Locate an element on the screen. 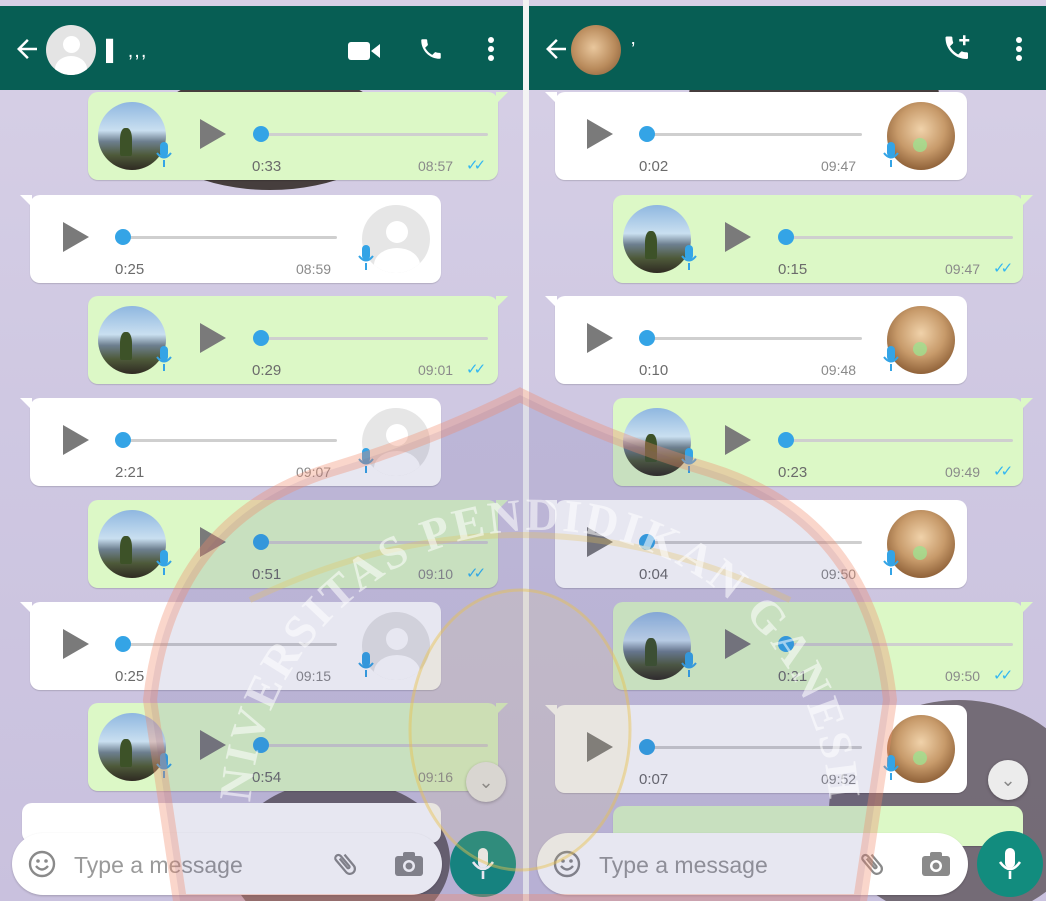  voice-call-icon is located at coordinates (431, 49).